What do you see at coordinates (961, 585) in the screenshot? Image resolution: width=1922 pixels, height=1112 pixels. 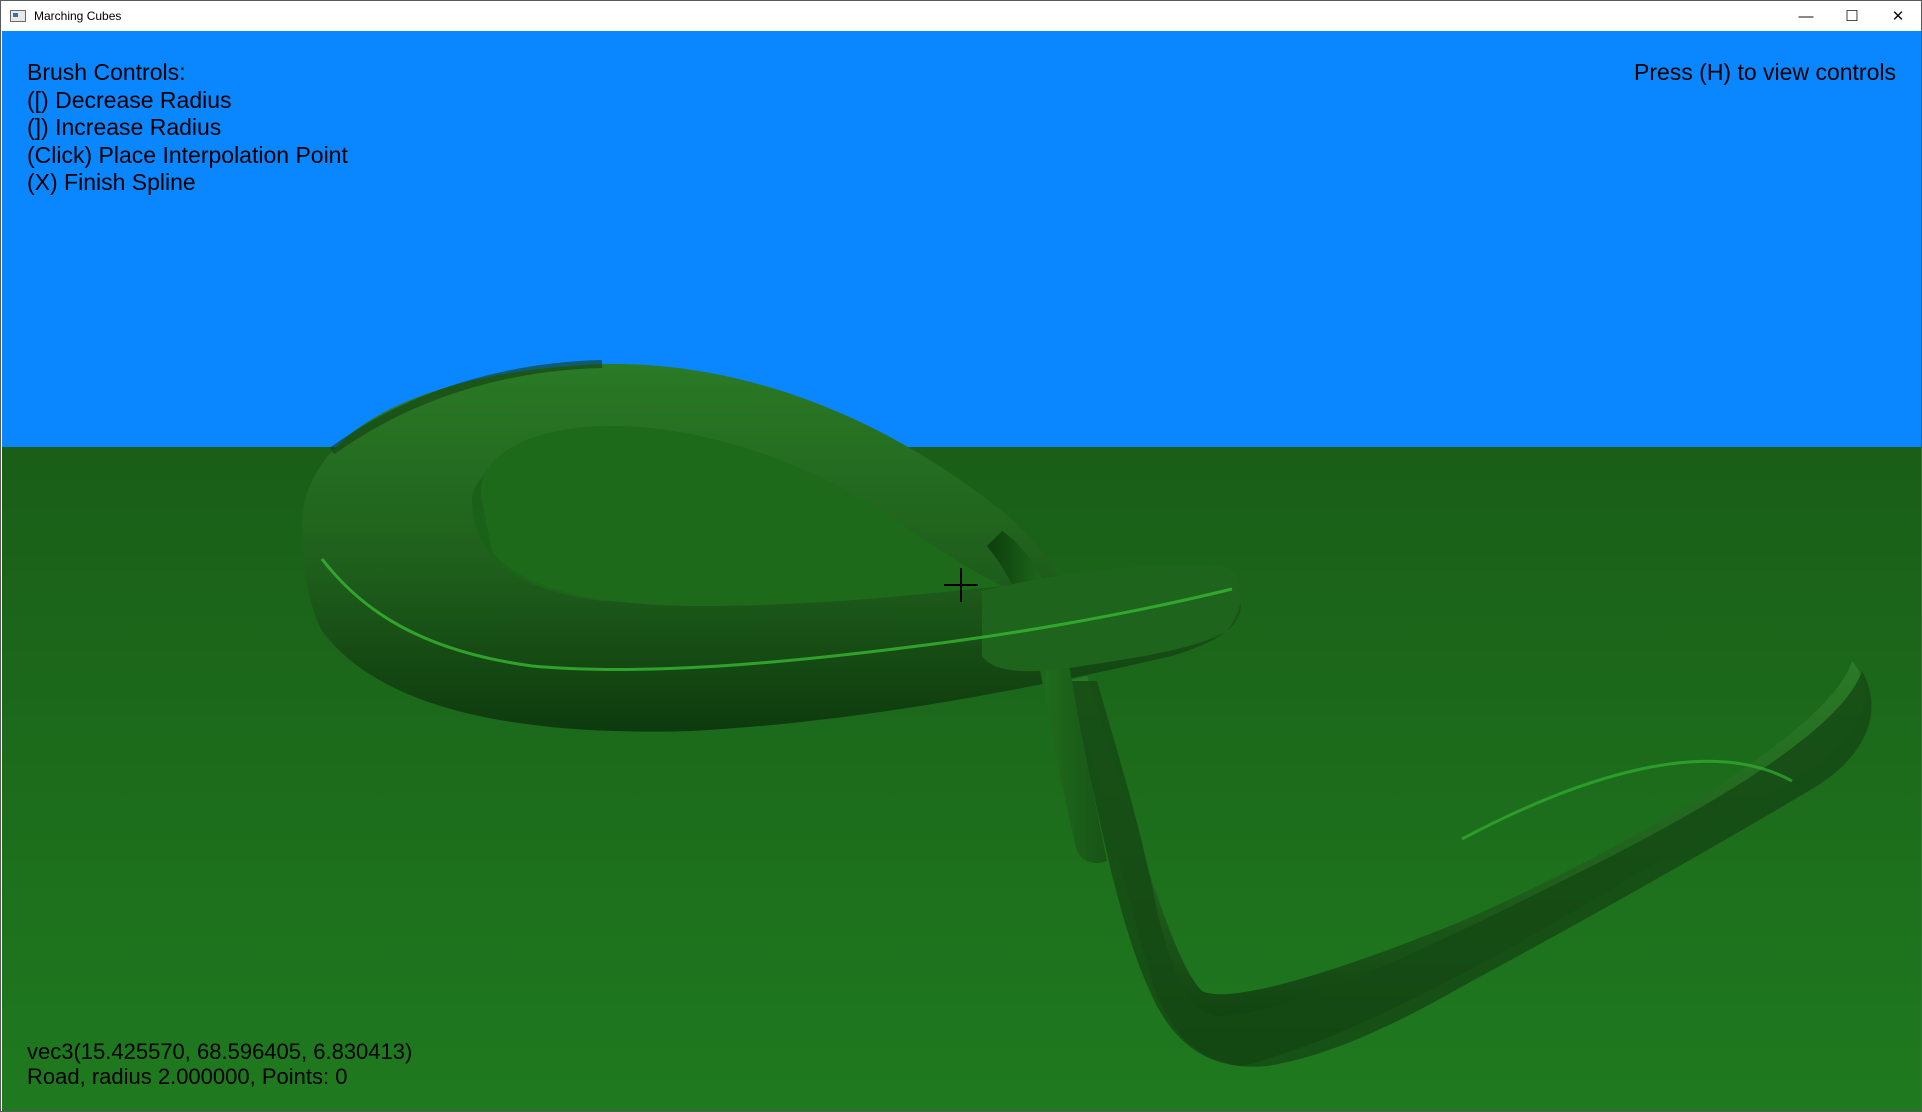 I see `crosshair-icon` at bounding box center [961, 585].